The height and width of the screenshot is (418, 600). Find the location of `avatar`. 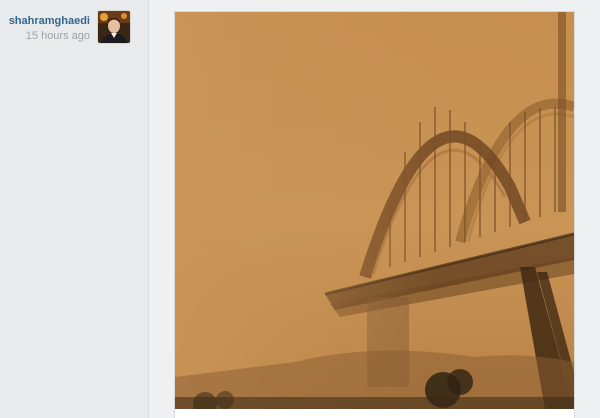

avatar is located at coordinates (114, 27).